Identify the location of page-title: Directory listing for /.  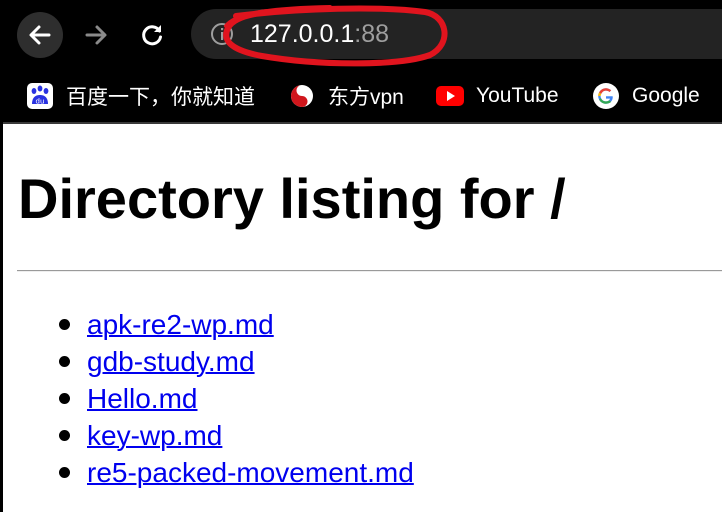
(292, 198).